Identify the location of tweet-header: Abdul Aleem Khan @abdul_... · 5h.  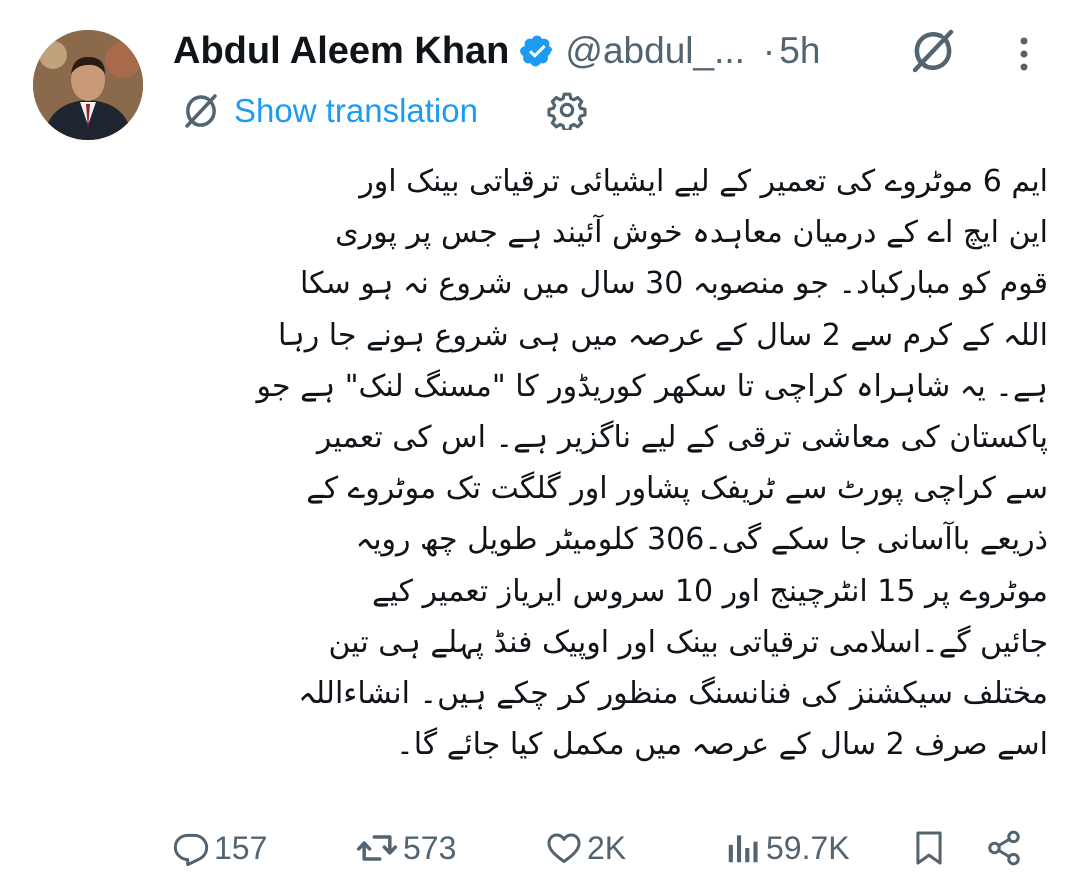
(496, 51).